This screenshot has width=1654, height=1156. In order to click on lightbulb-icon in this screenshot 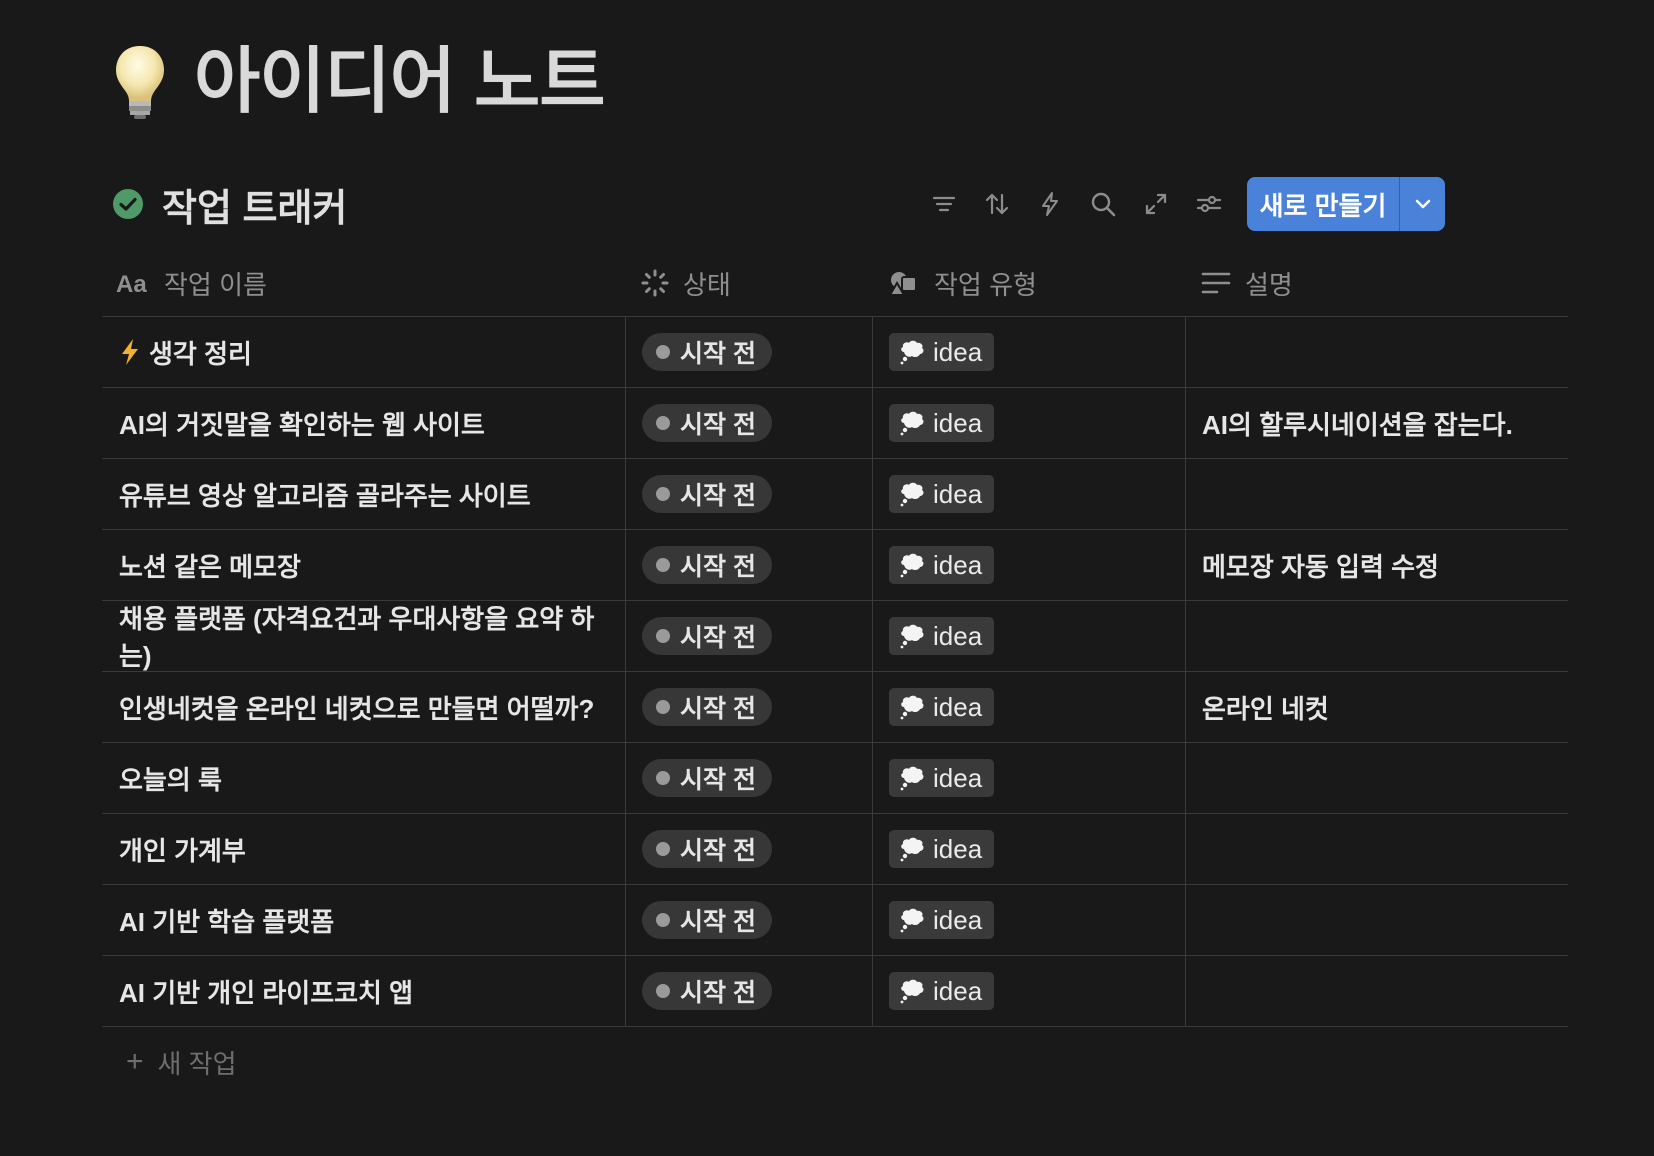, I will do `click(140, 82)`.